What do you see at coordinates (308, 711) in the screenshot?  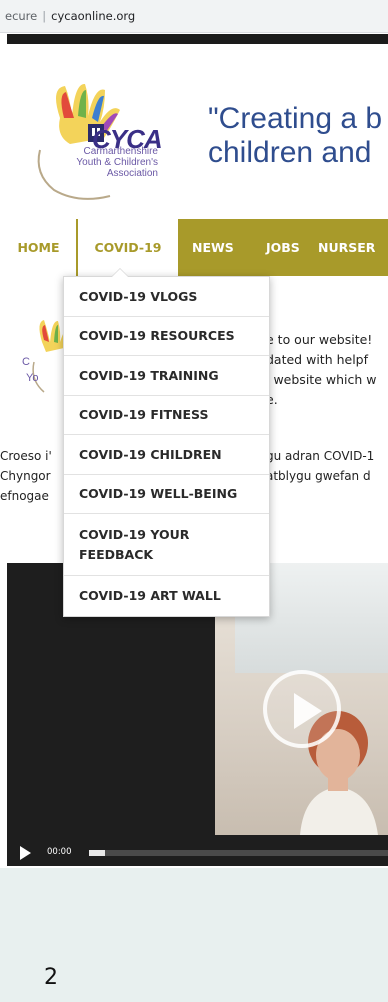 I see `play-icon` at bounding box center [308, 711].